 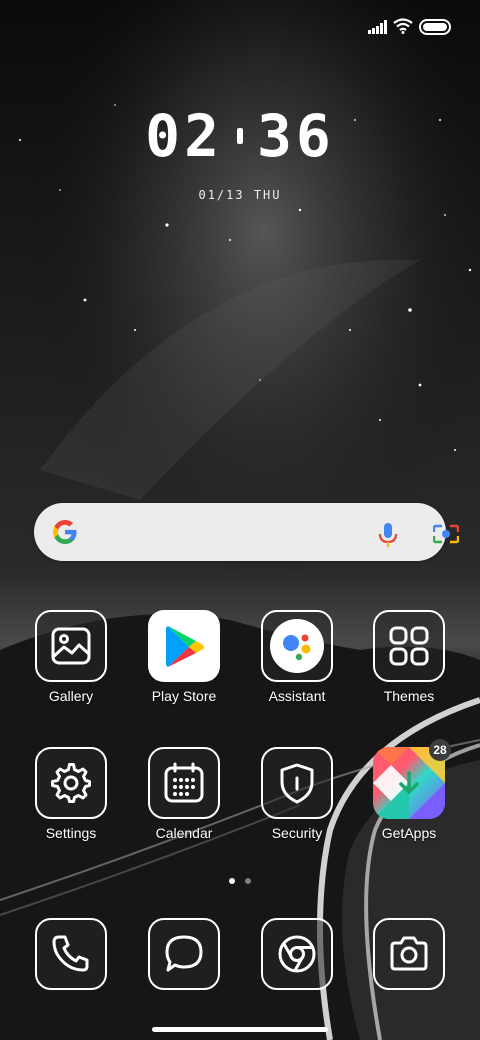 I want to click on dock-phone, so click(x=71, y=954).